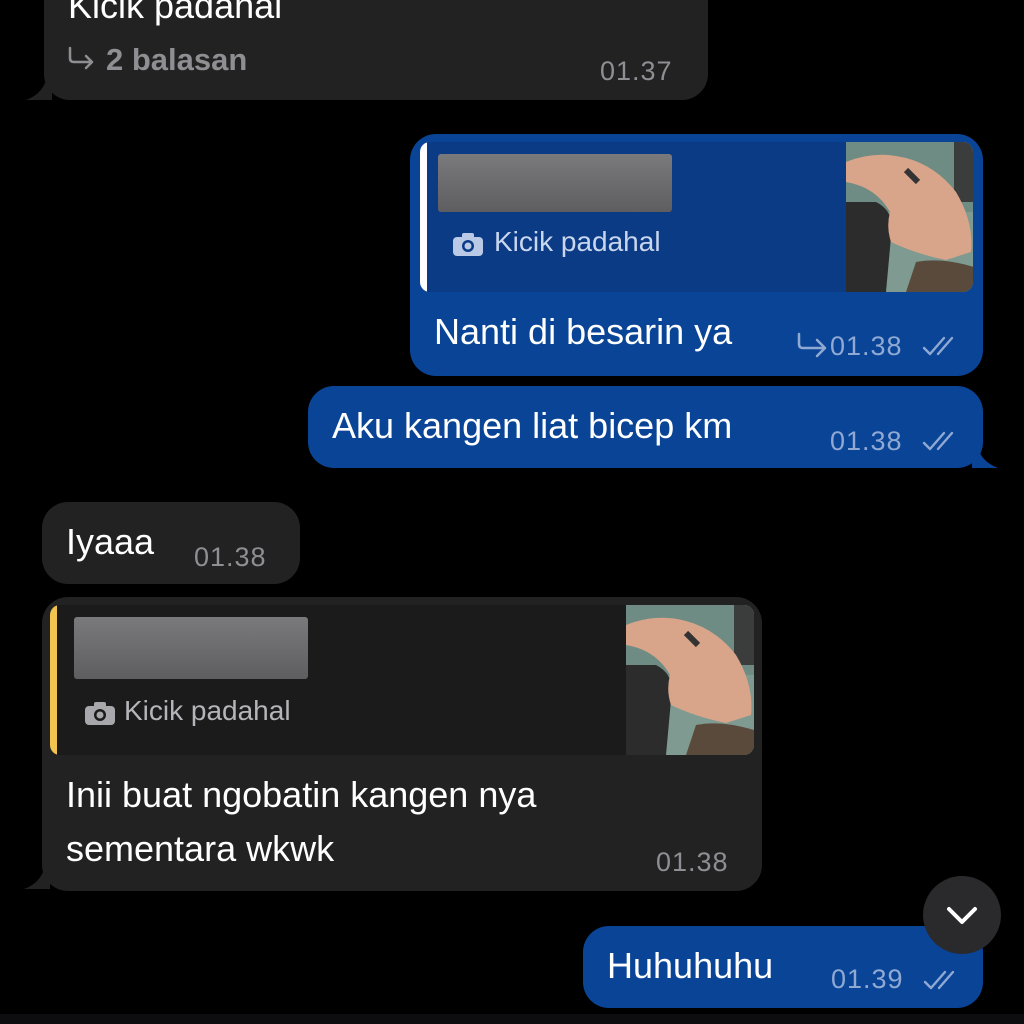 The height and width of the screenshot is (1024, 1024). I want to click on message-time: 01.37, so click(636, 71).